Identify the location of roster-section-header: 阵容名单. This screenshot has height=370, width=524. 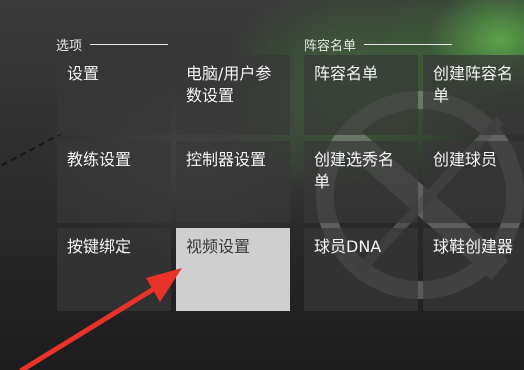
(378, 44).